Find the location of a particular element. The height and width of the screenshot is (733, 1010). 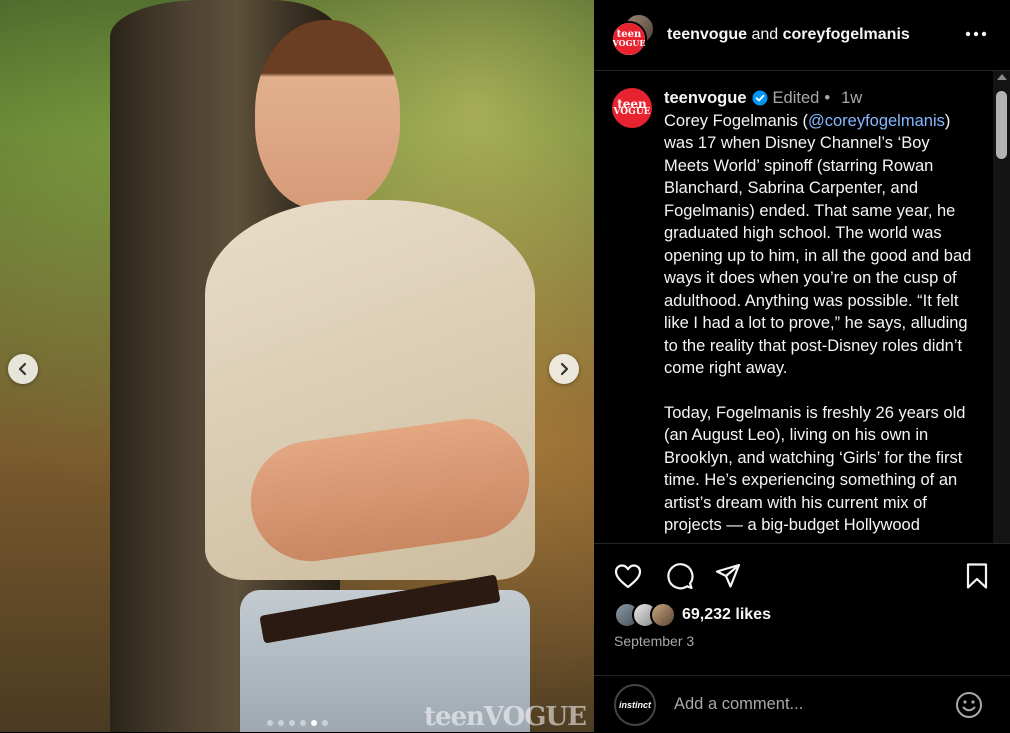

carousel-indicator is located at coordinates (297, 723).